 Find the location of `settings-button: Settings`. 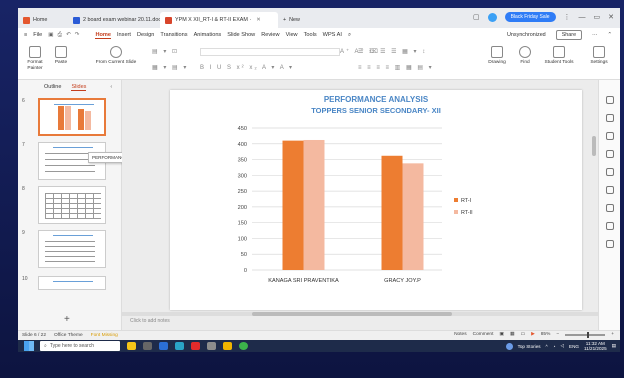

settings-button: Settings is located at coordinates (599, 56).